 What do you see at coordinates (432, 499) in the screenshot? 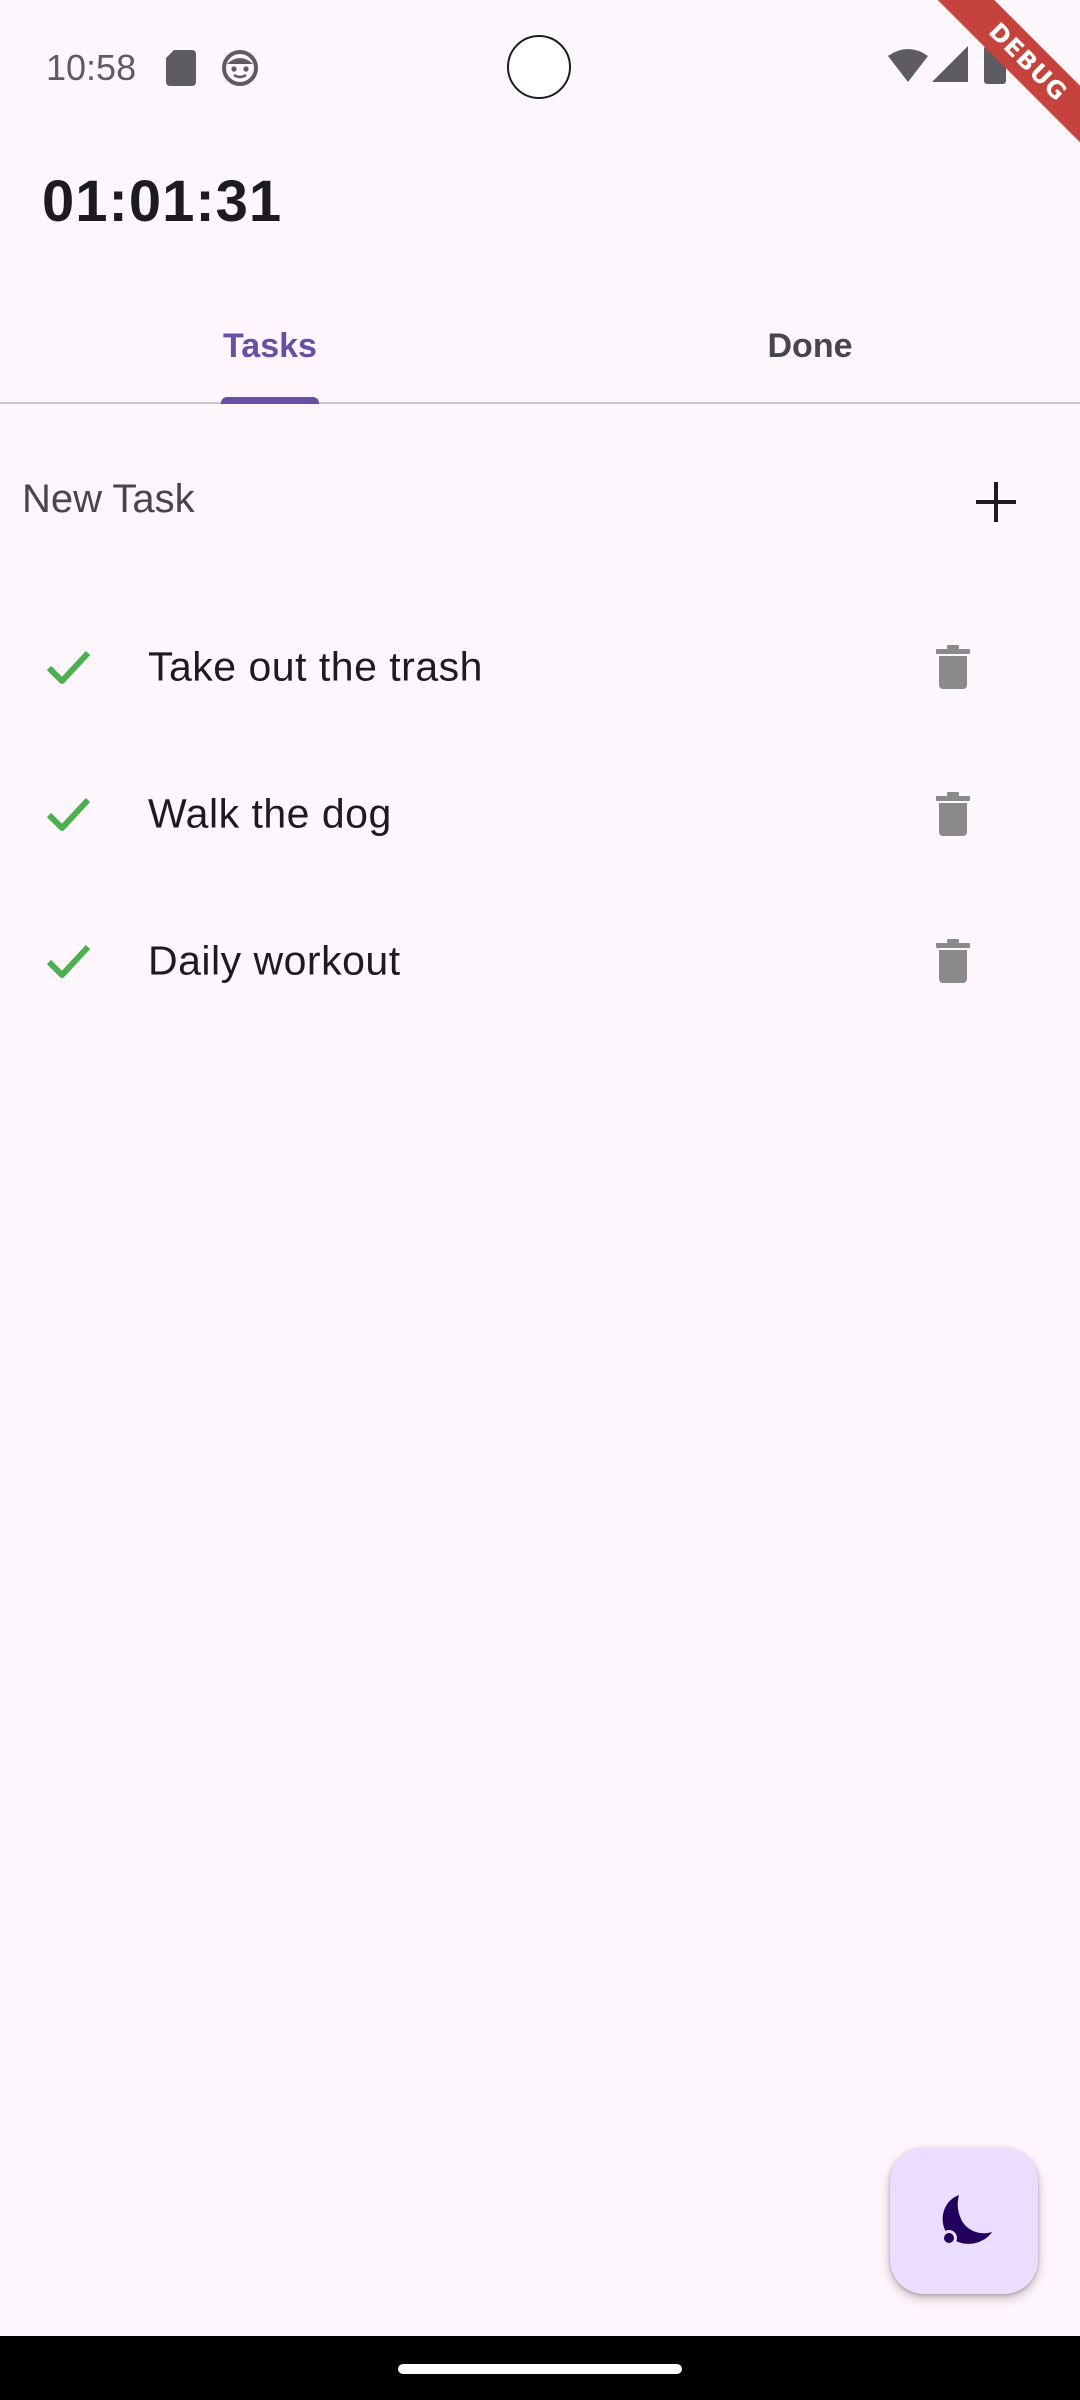
I see `new-task-input` at bounding box center [432, 499].